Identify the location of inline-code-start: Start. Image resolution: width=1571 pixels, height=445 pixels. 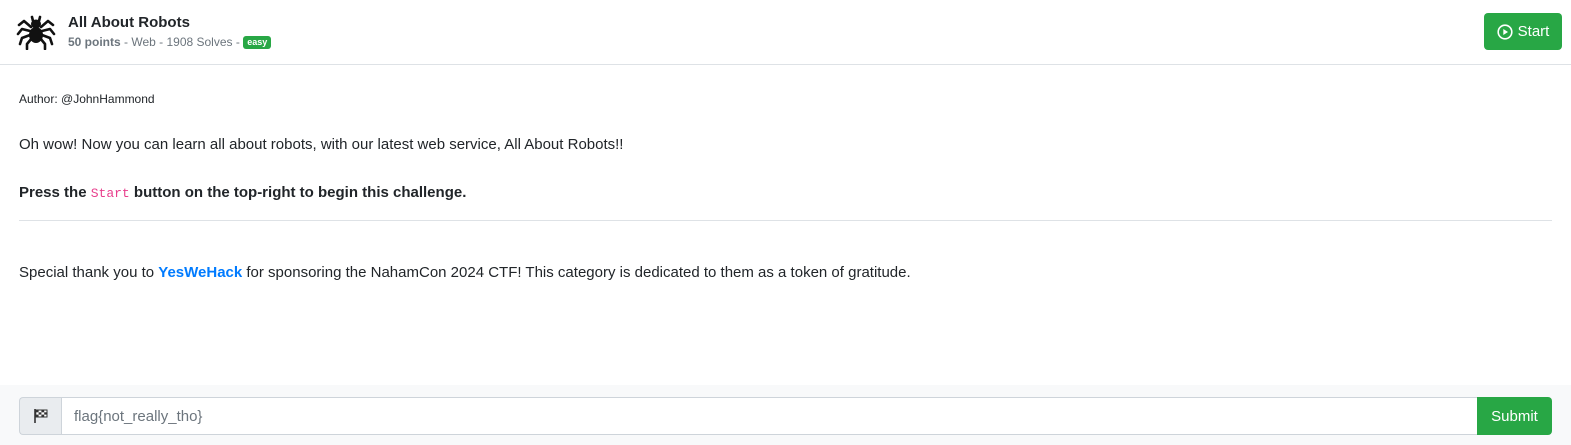
(110, 193).